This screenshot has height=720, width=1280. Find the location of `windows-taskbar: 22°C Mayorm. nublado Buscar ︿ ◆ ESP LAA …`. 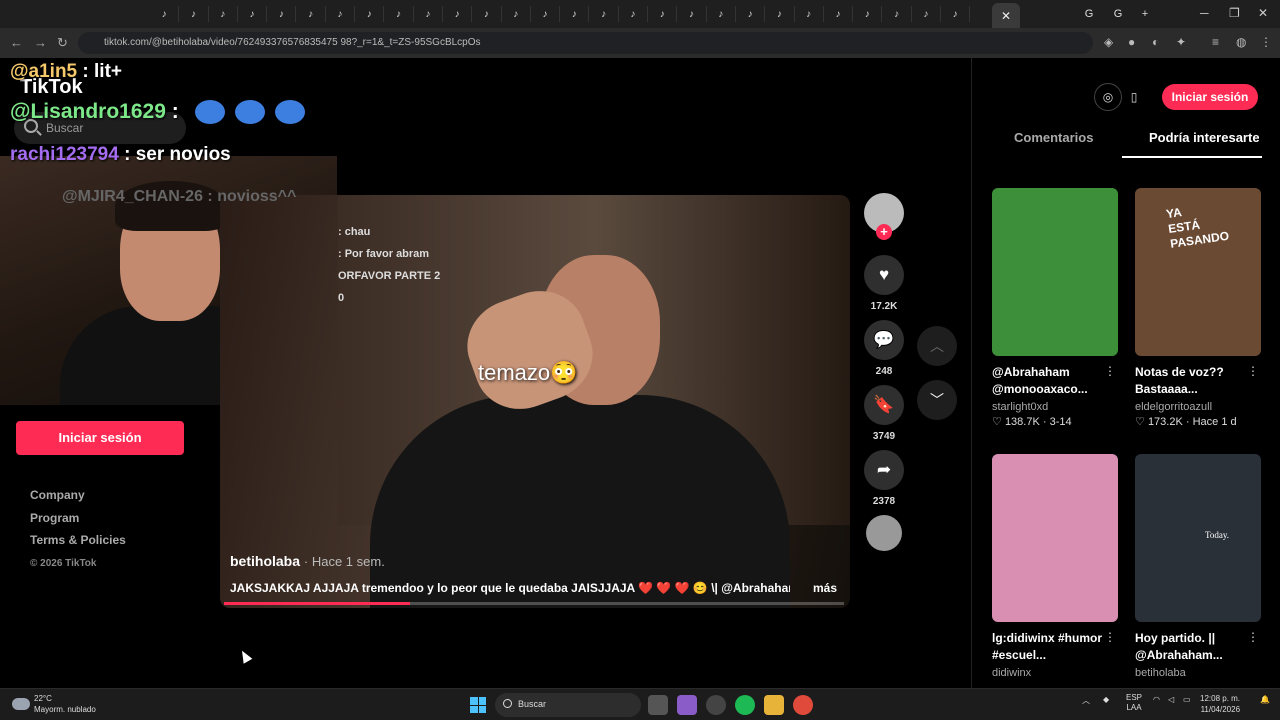

windows-taskbar: 22°C Mayorm. nublado Buscar ︿ ◆ ESP LAA … is located at coordinates (640, 704).